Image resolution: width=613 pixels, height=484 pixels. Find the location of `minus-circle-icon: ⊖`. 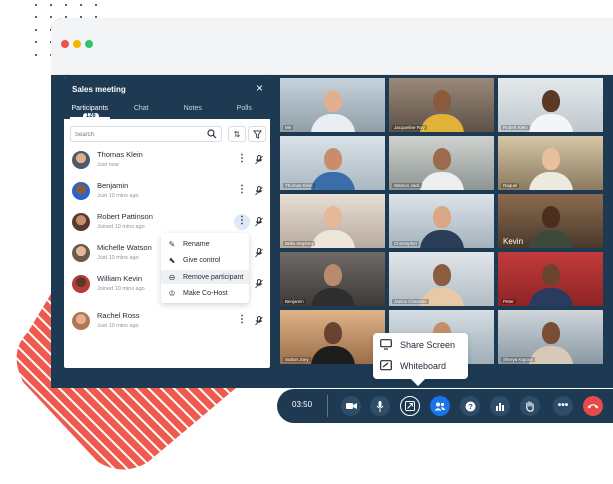

minus-circle-icon: ⊖ is located at coordinates (172, 277).